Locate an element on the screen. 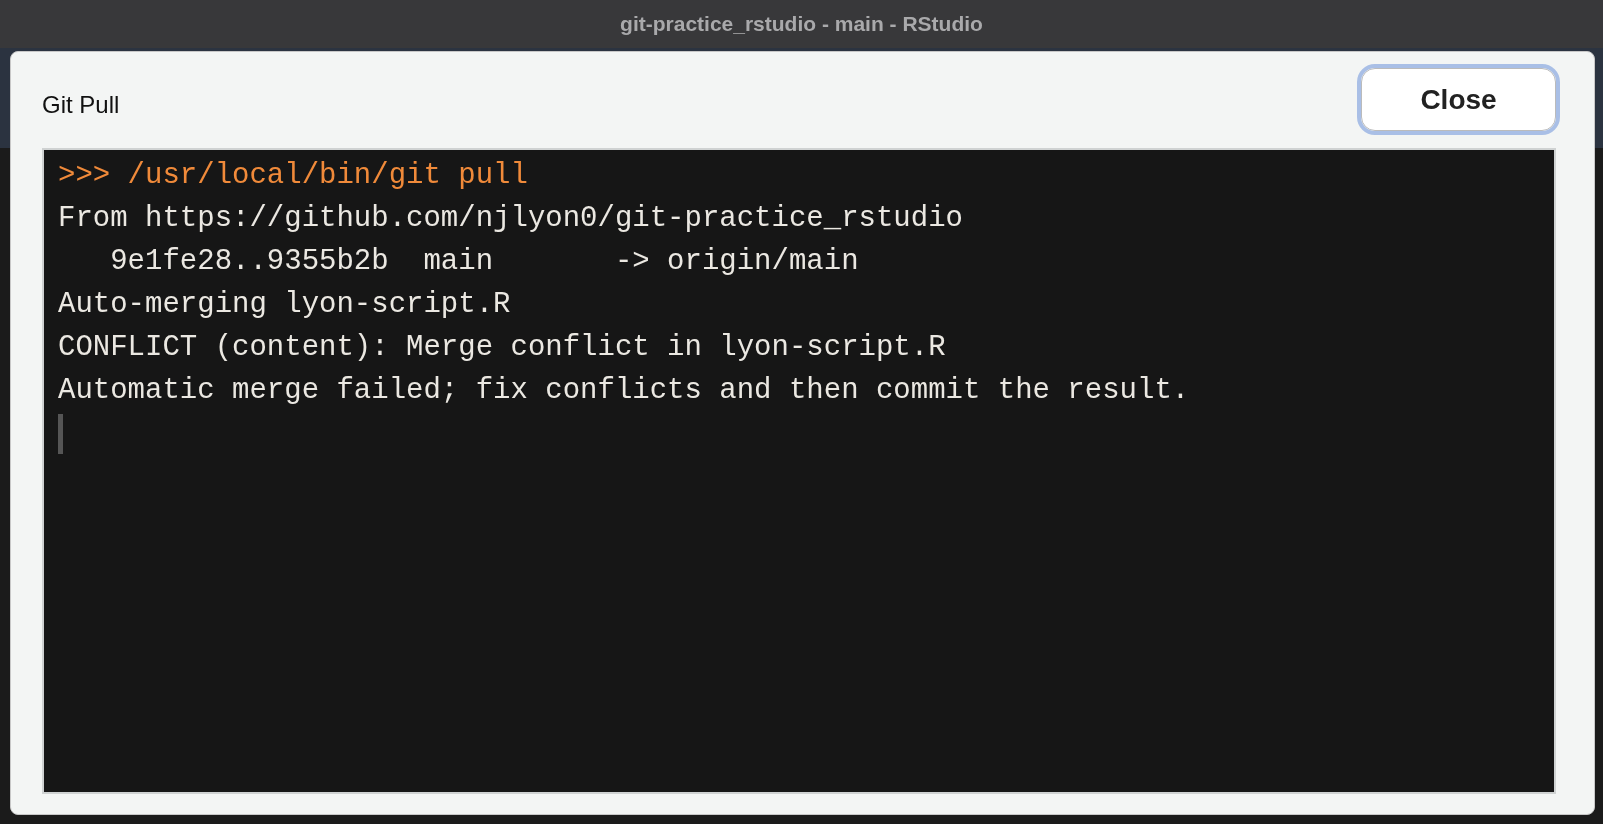  dialog-title: Git Pull is located at coordinates (81, 104).